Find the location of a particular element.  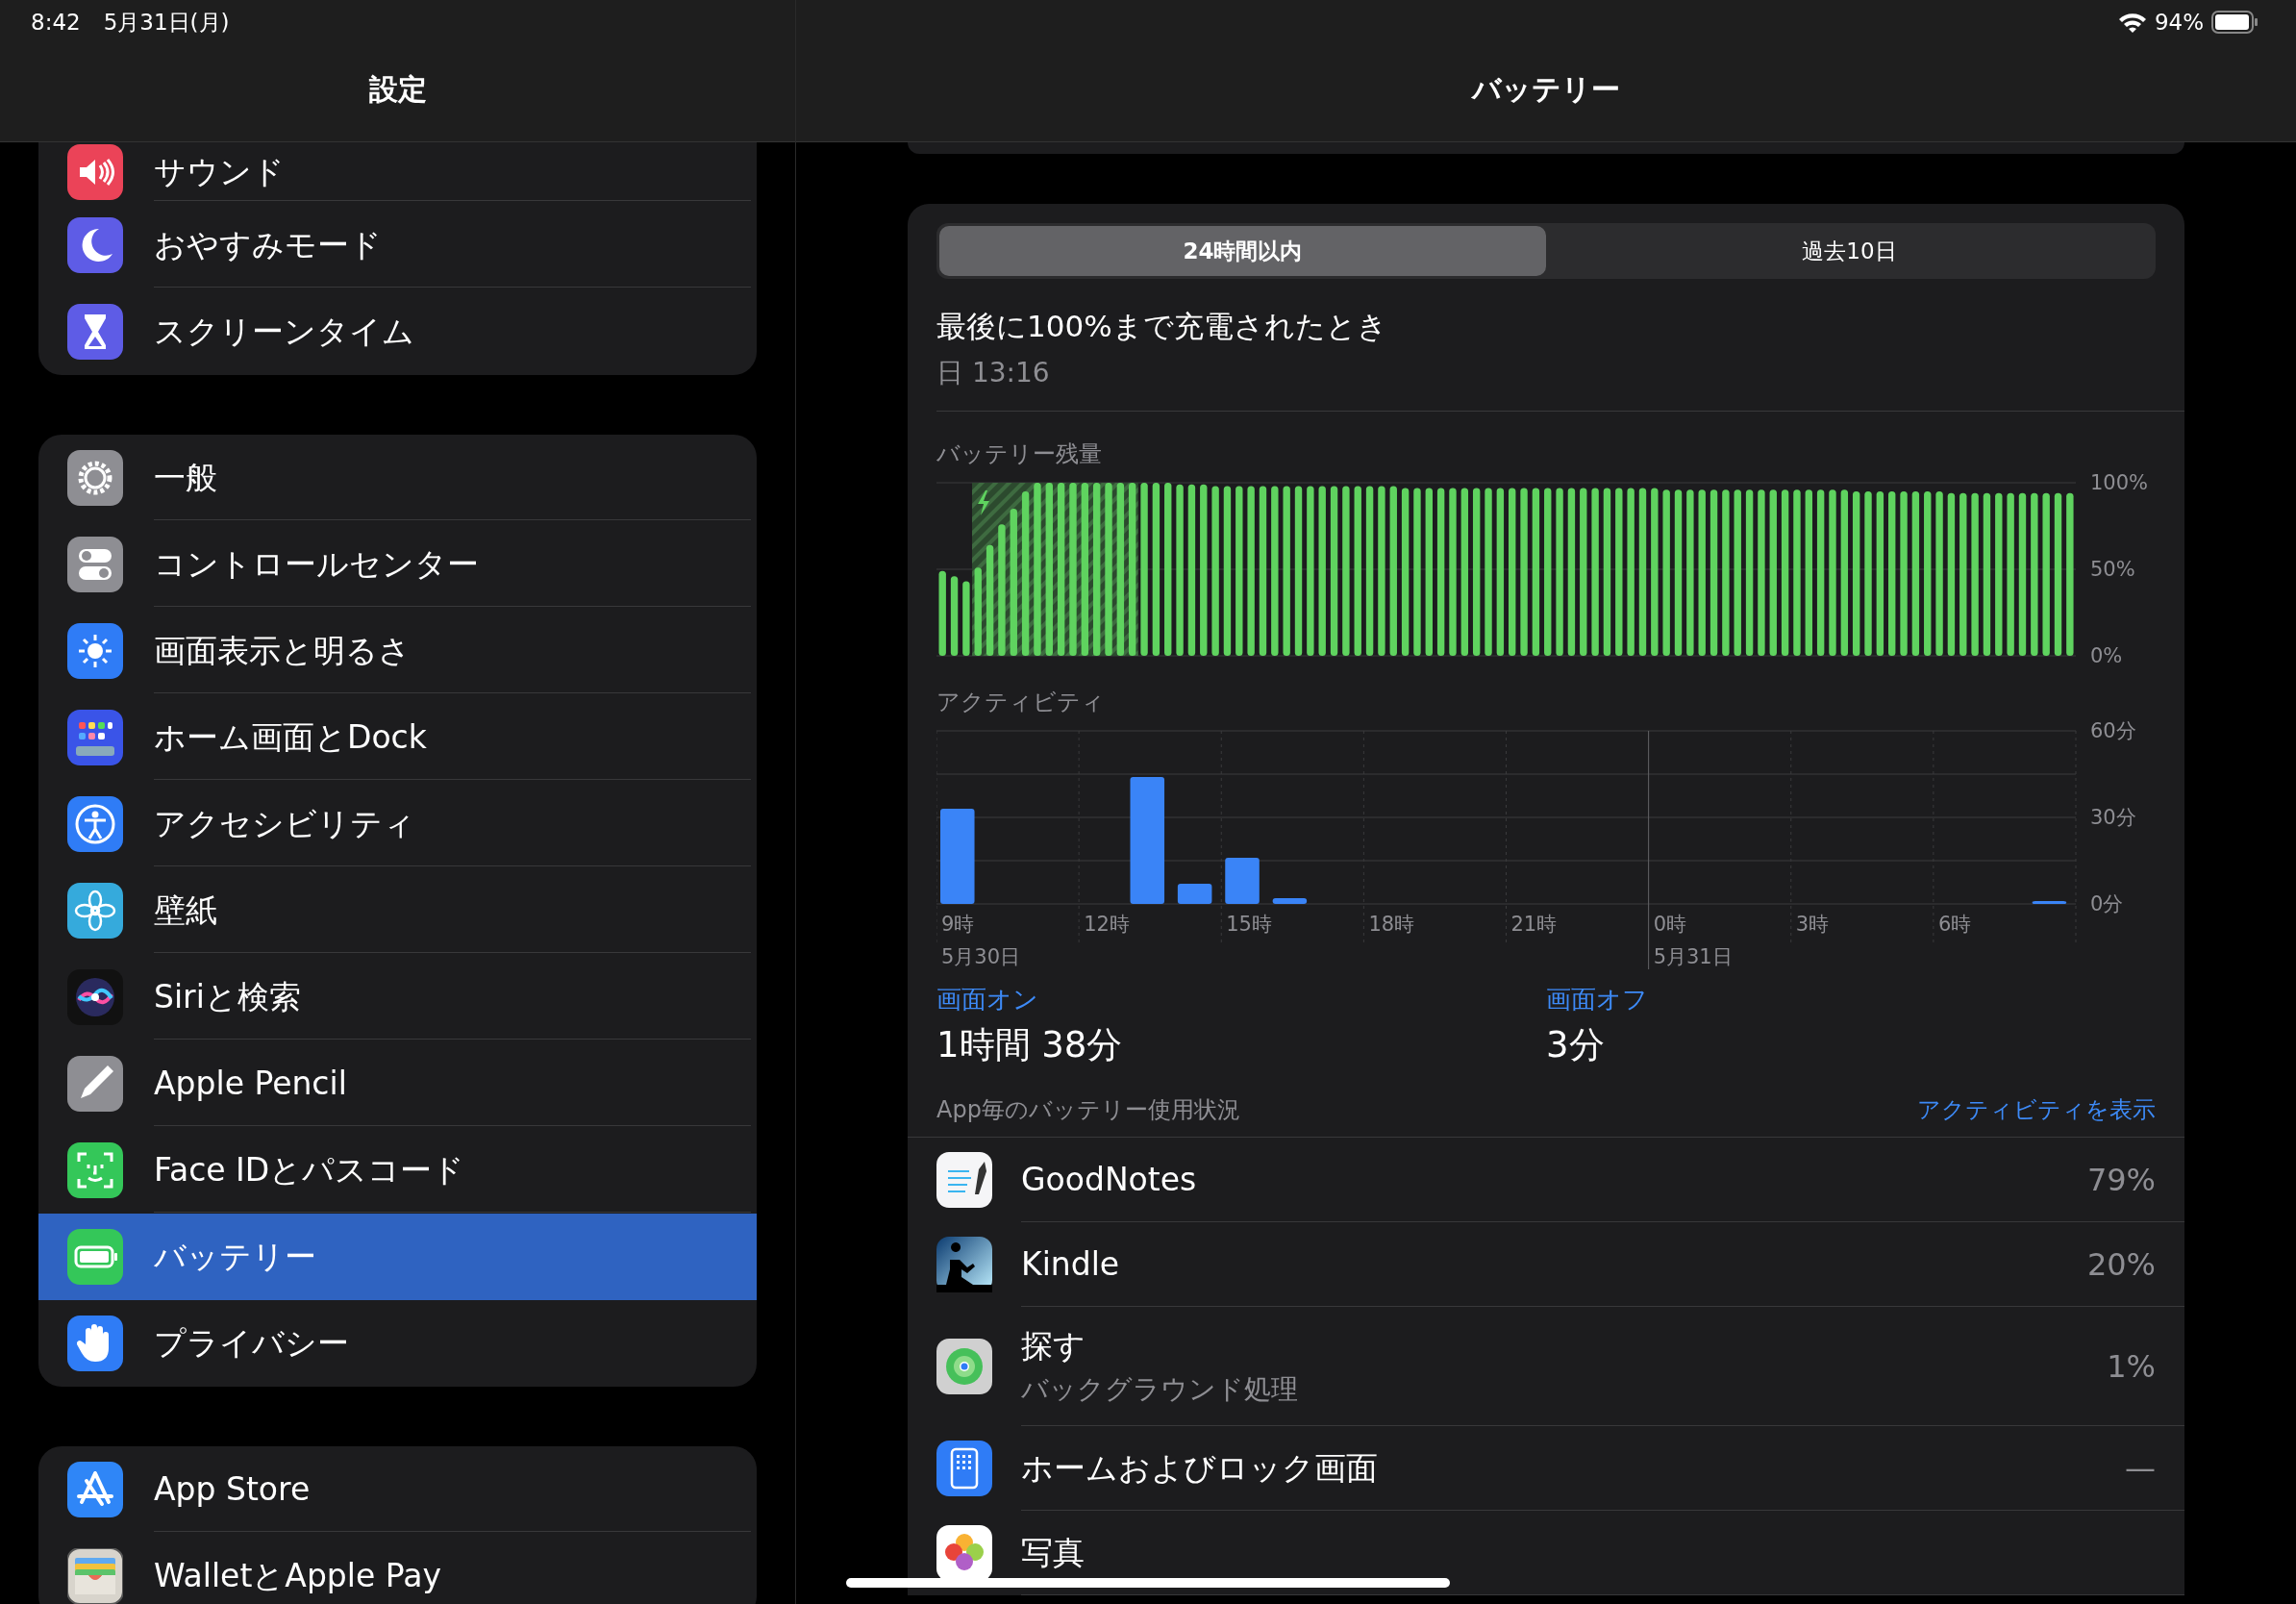

brightness-icon is located at coordinates (95, 651).